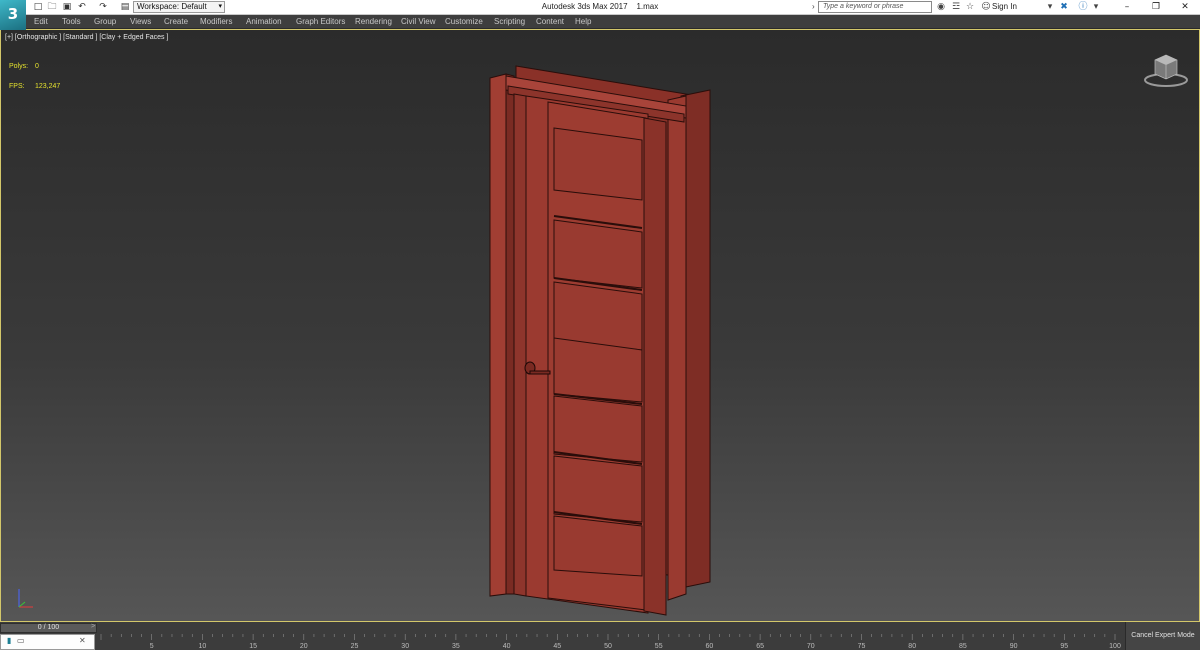 The image size is (1200, 650). What do you see at coordinates (986, 7) in the screenshot?
I see `user-icon: ☺` at bounding box center [986, 7].